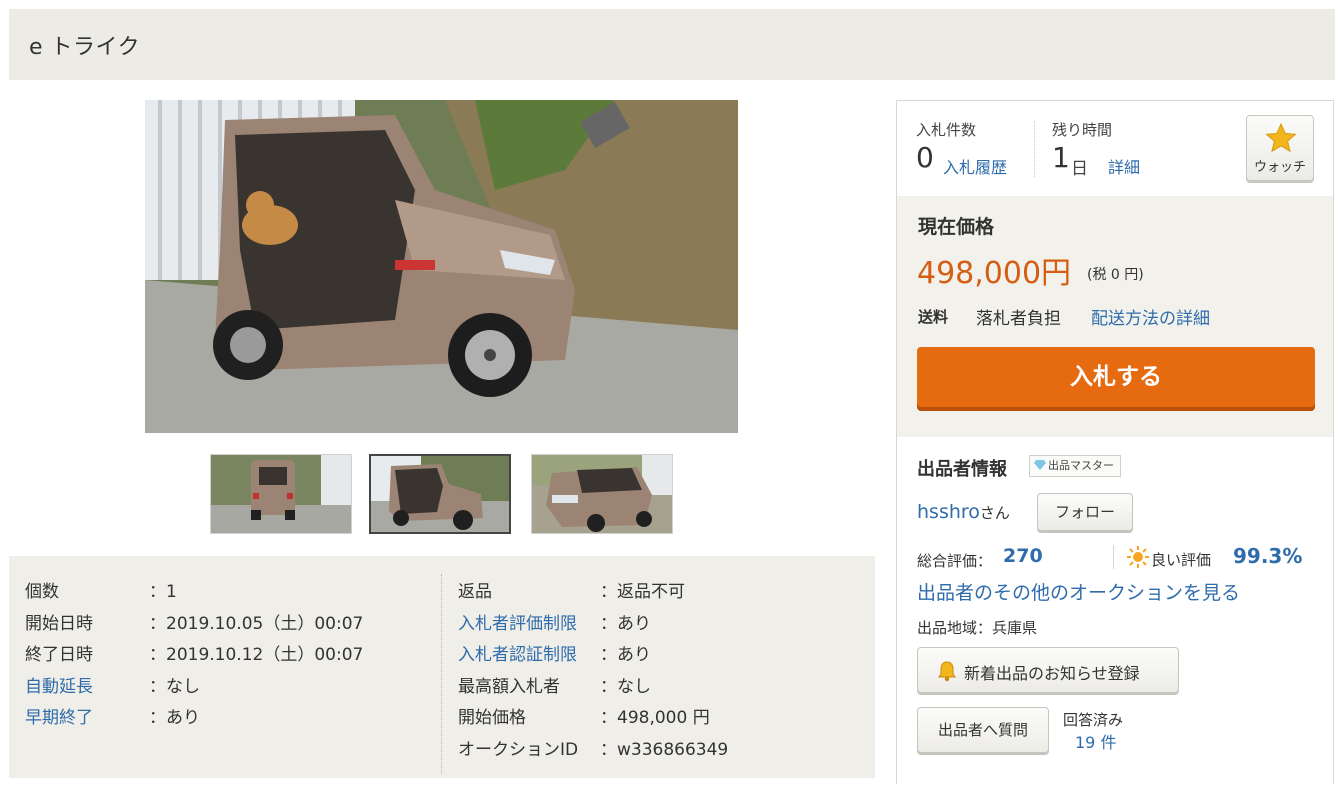  What do you see at coordinates (1281, 137) in the screenshot?
I see `star-icon` at bounding box center [1281, 137].